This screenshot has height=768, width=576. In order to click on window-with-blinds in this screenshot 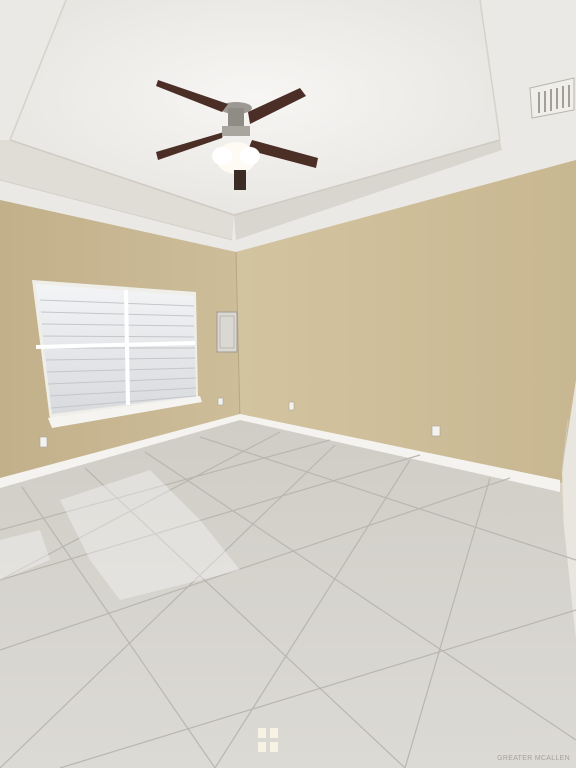, I will do `click(117, 354)`.